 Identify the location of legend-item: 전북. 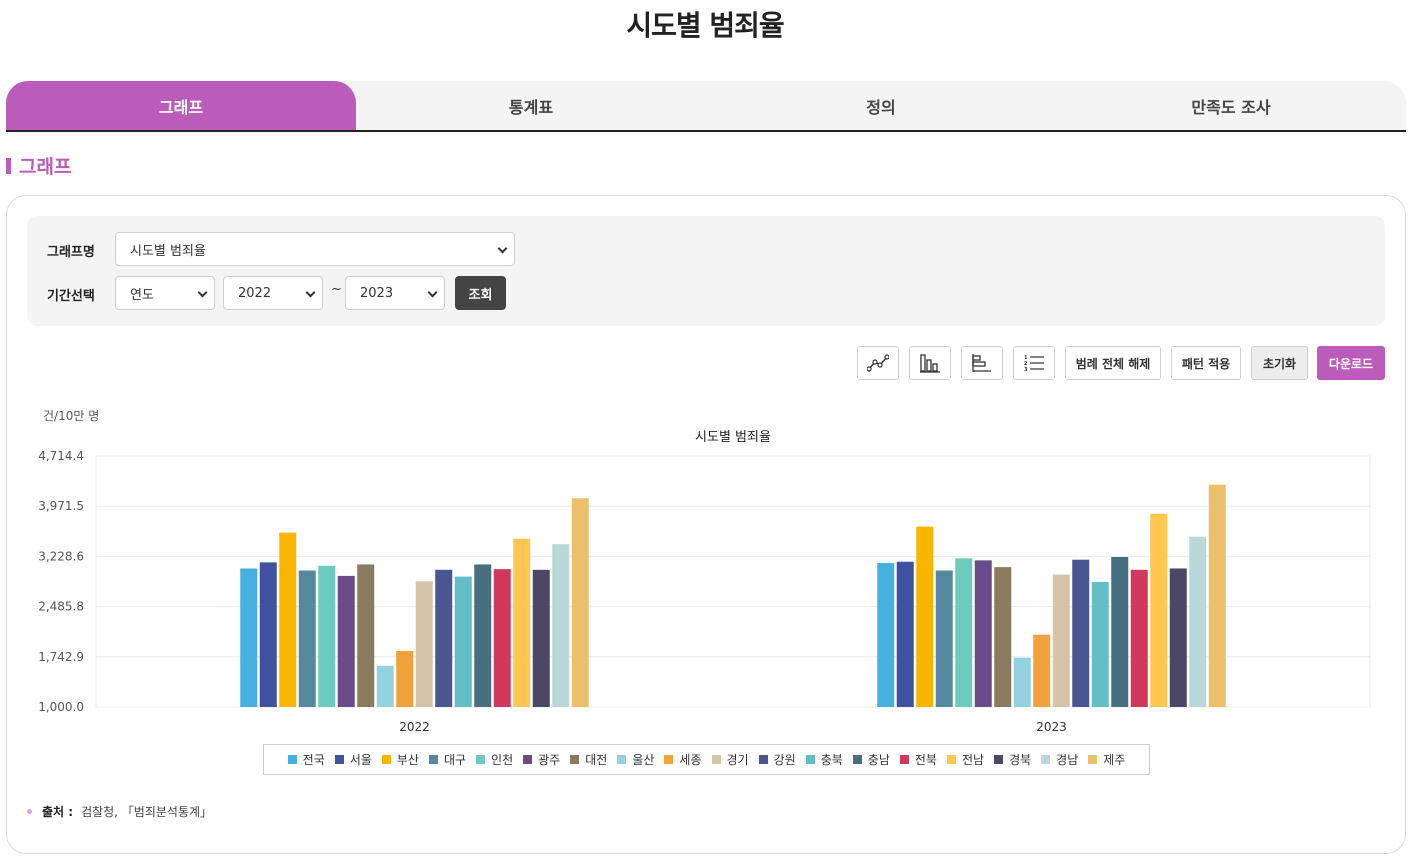
(918, 759).